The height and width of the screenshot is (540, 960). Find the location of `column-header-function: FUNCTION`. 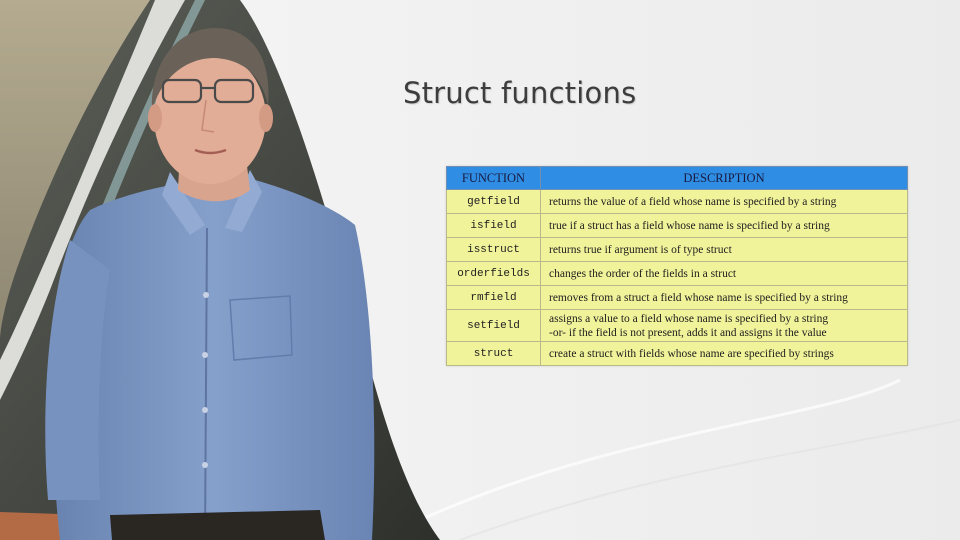

column-header-function: FUNCTION is located at coordinates (493, 178).